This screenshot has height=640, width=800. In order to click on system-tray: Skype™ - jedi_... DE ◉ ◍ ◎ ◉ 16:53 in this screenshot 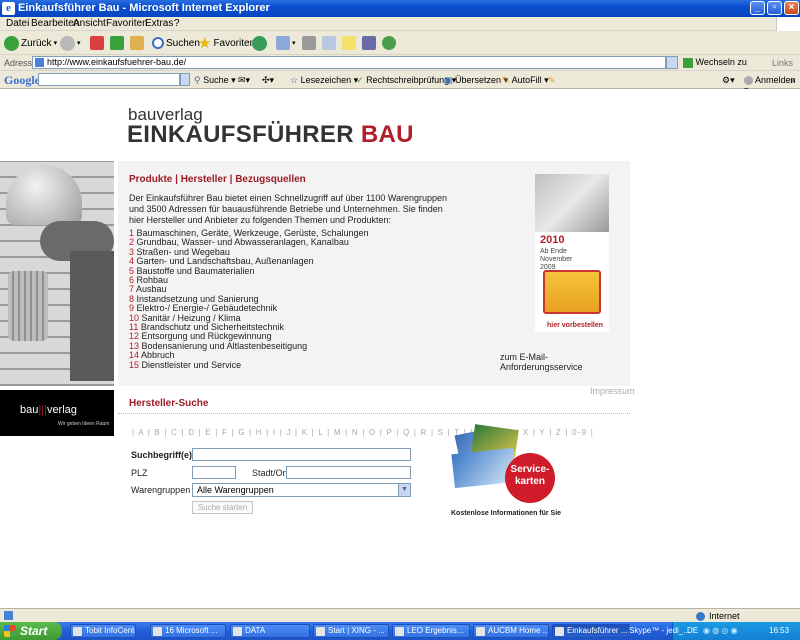, I will do `click(714, 631)`.